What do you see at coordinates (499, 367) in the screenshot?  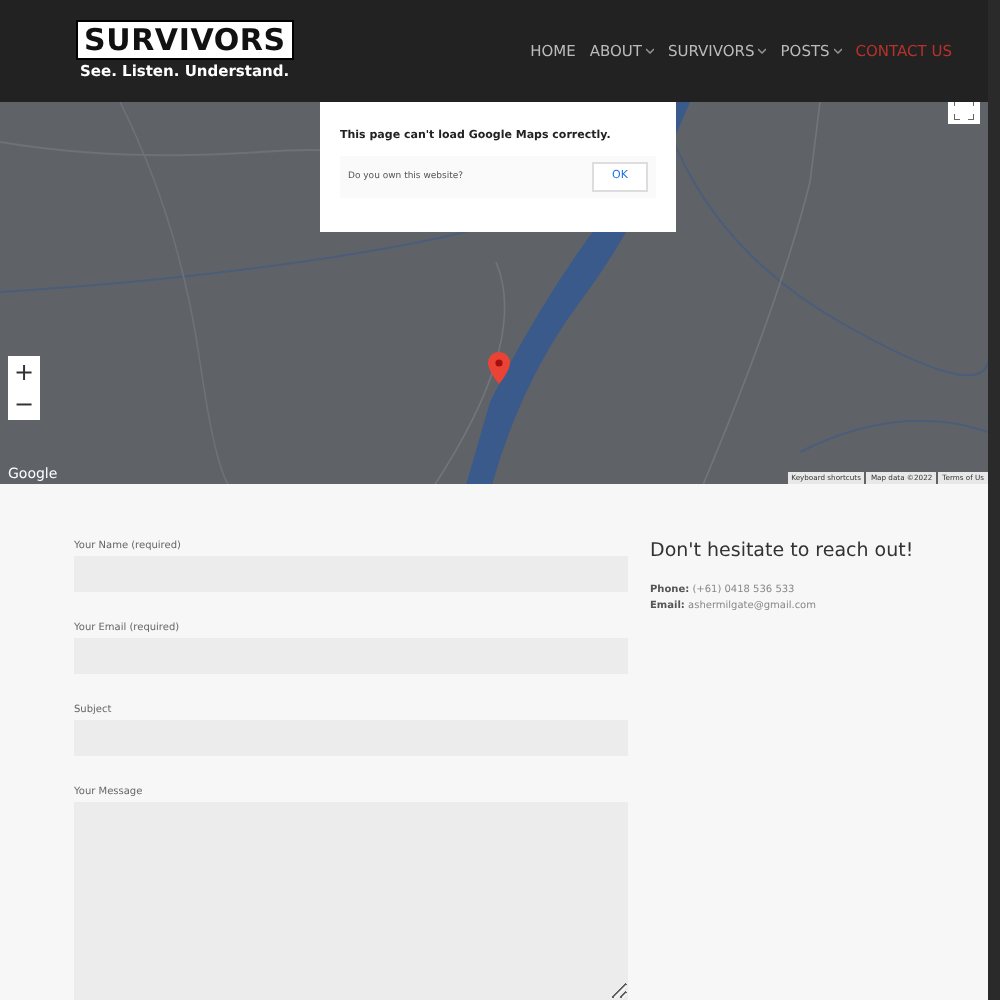 I see `map-pin-icon` at bounding box center [499, 367].